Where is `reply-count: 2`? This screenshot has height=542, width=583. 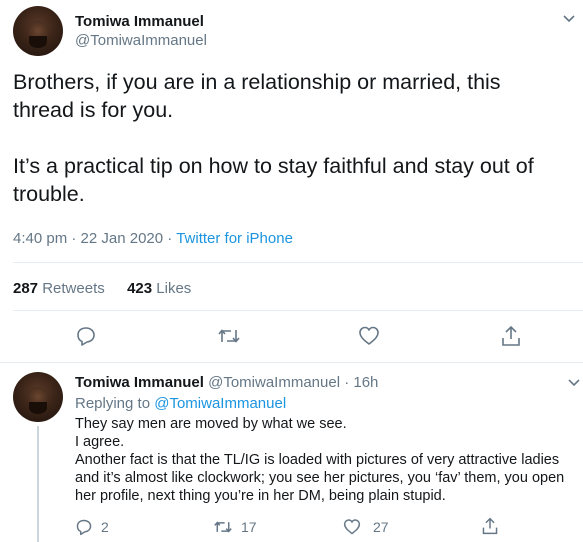 reply-count: 2 is located at coordinates (105, 527).